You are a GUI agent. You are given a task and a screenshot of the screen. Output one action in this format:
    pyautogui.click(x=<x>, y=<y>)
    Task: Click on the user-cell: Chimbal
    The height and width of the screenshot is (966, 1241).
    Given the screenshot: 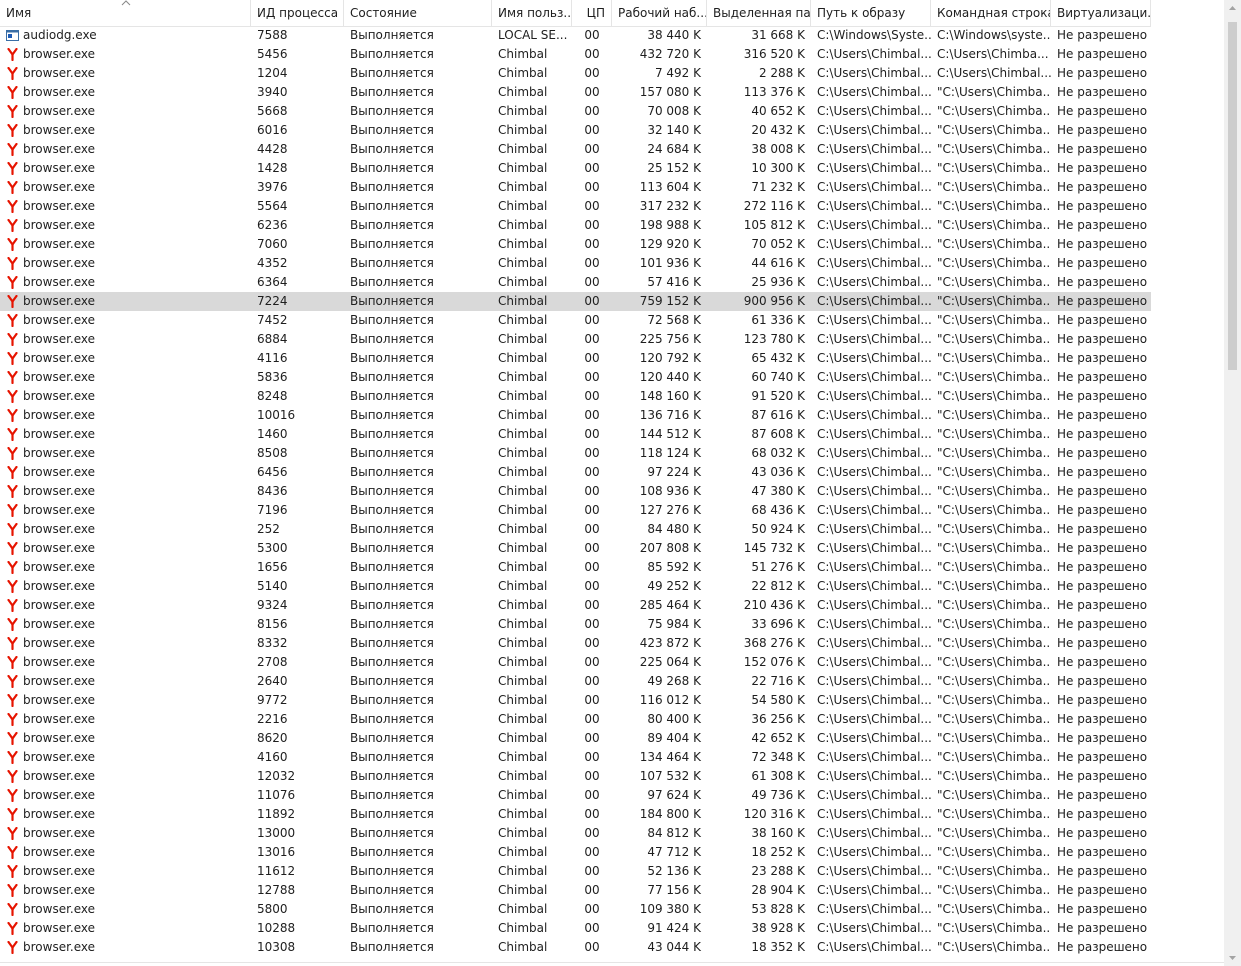 What is the action you would take?
    pyautogui.click(x=523, y=757)
    